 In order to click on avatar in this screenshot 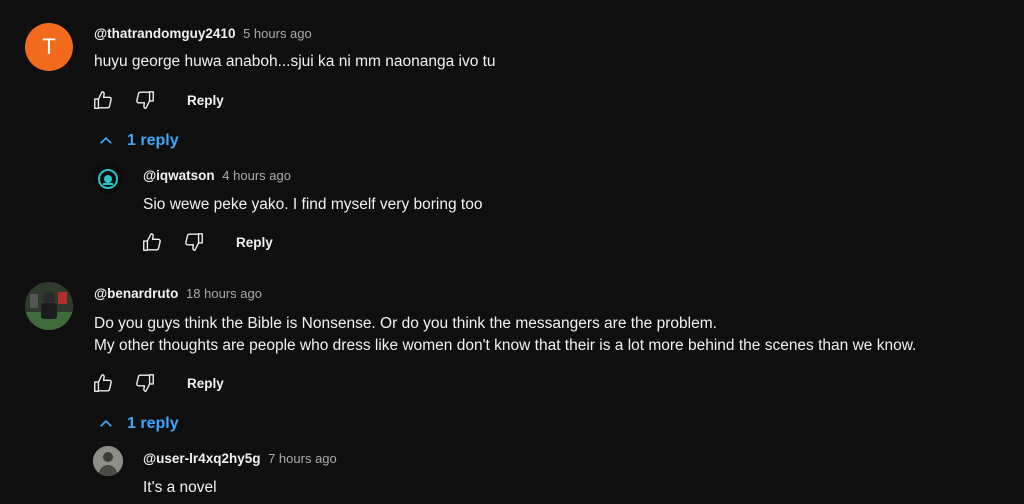, I will do `click(49, 306)`.